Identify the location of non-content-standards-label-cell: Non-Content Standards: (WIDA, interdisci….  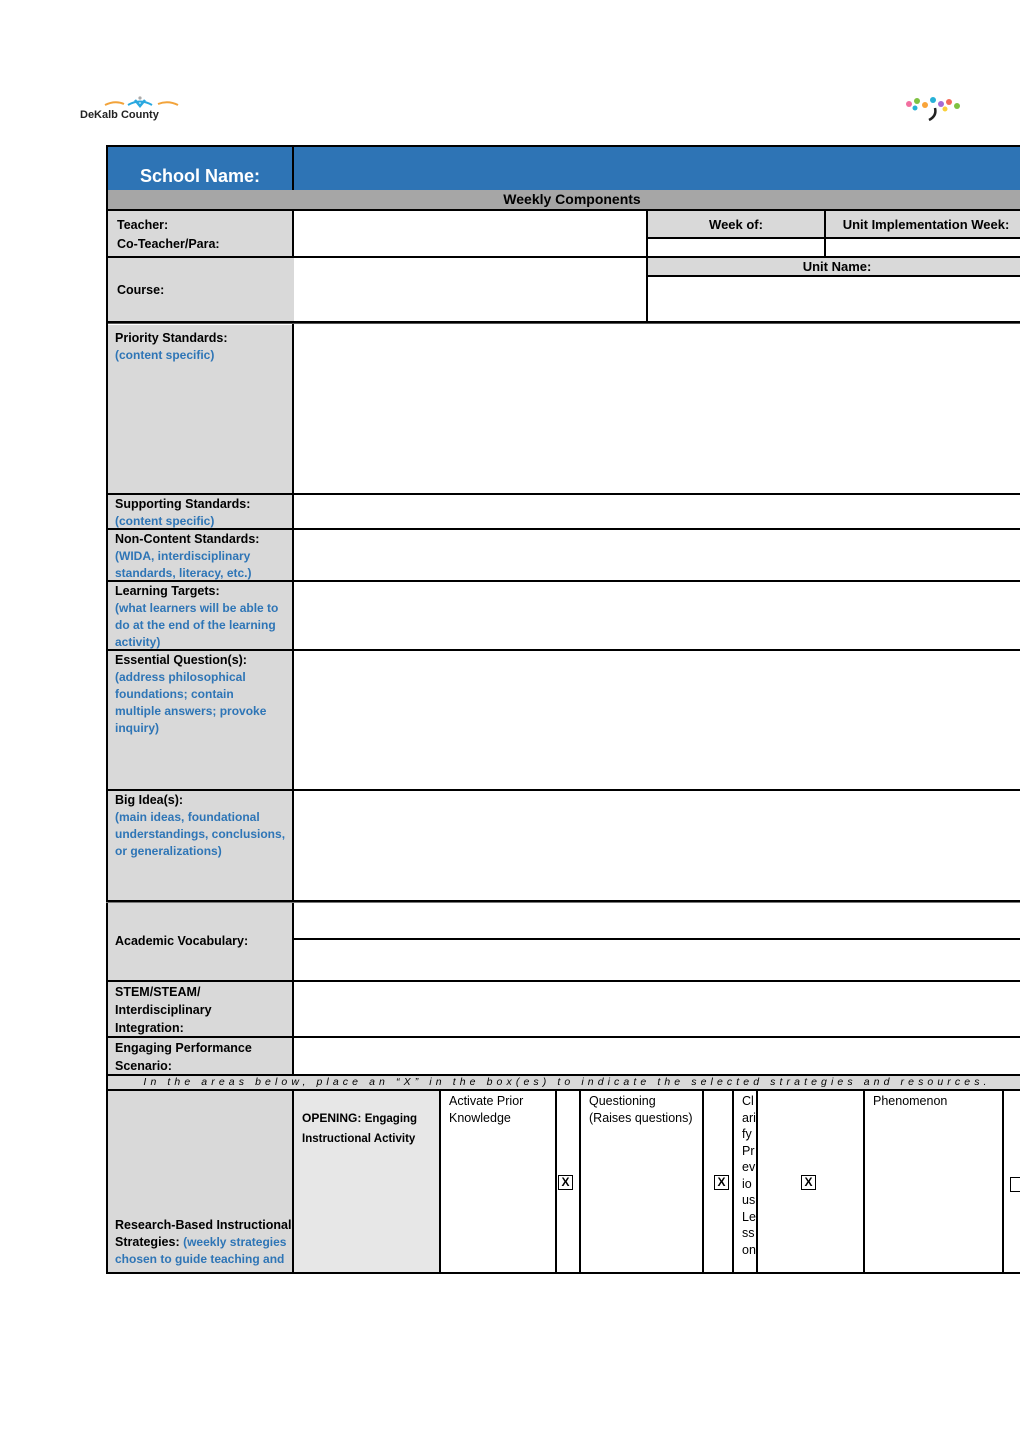
(200, 555).